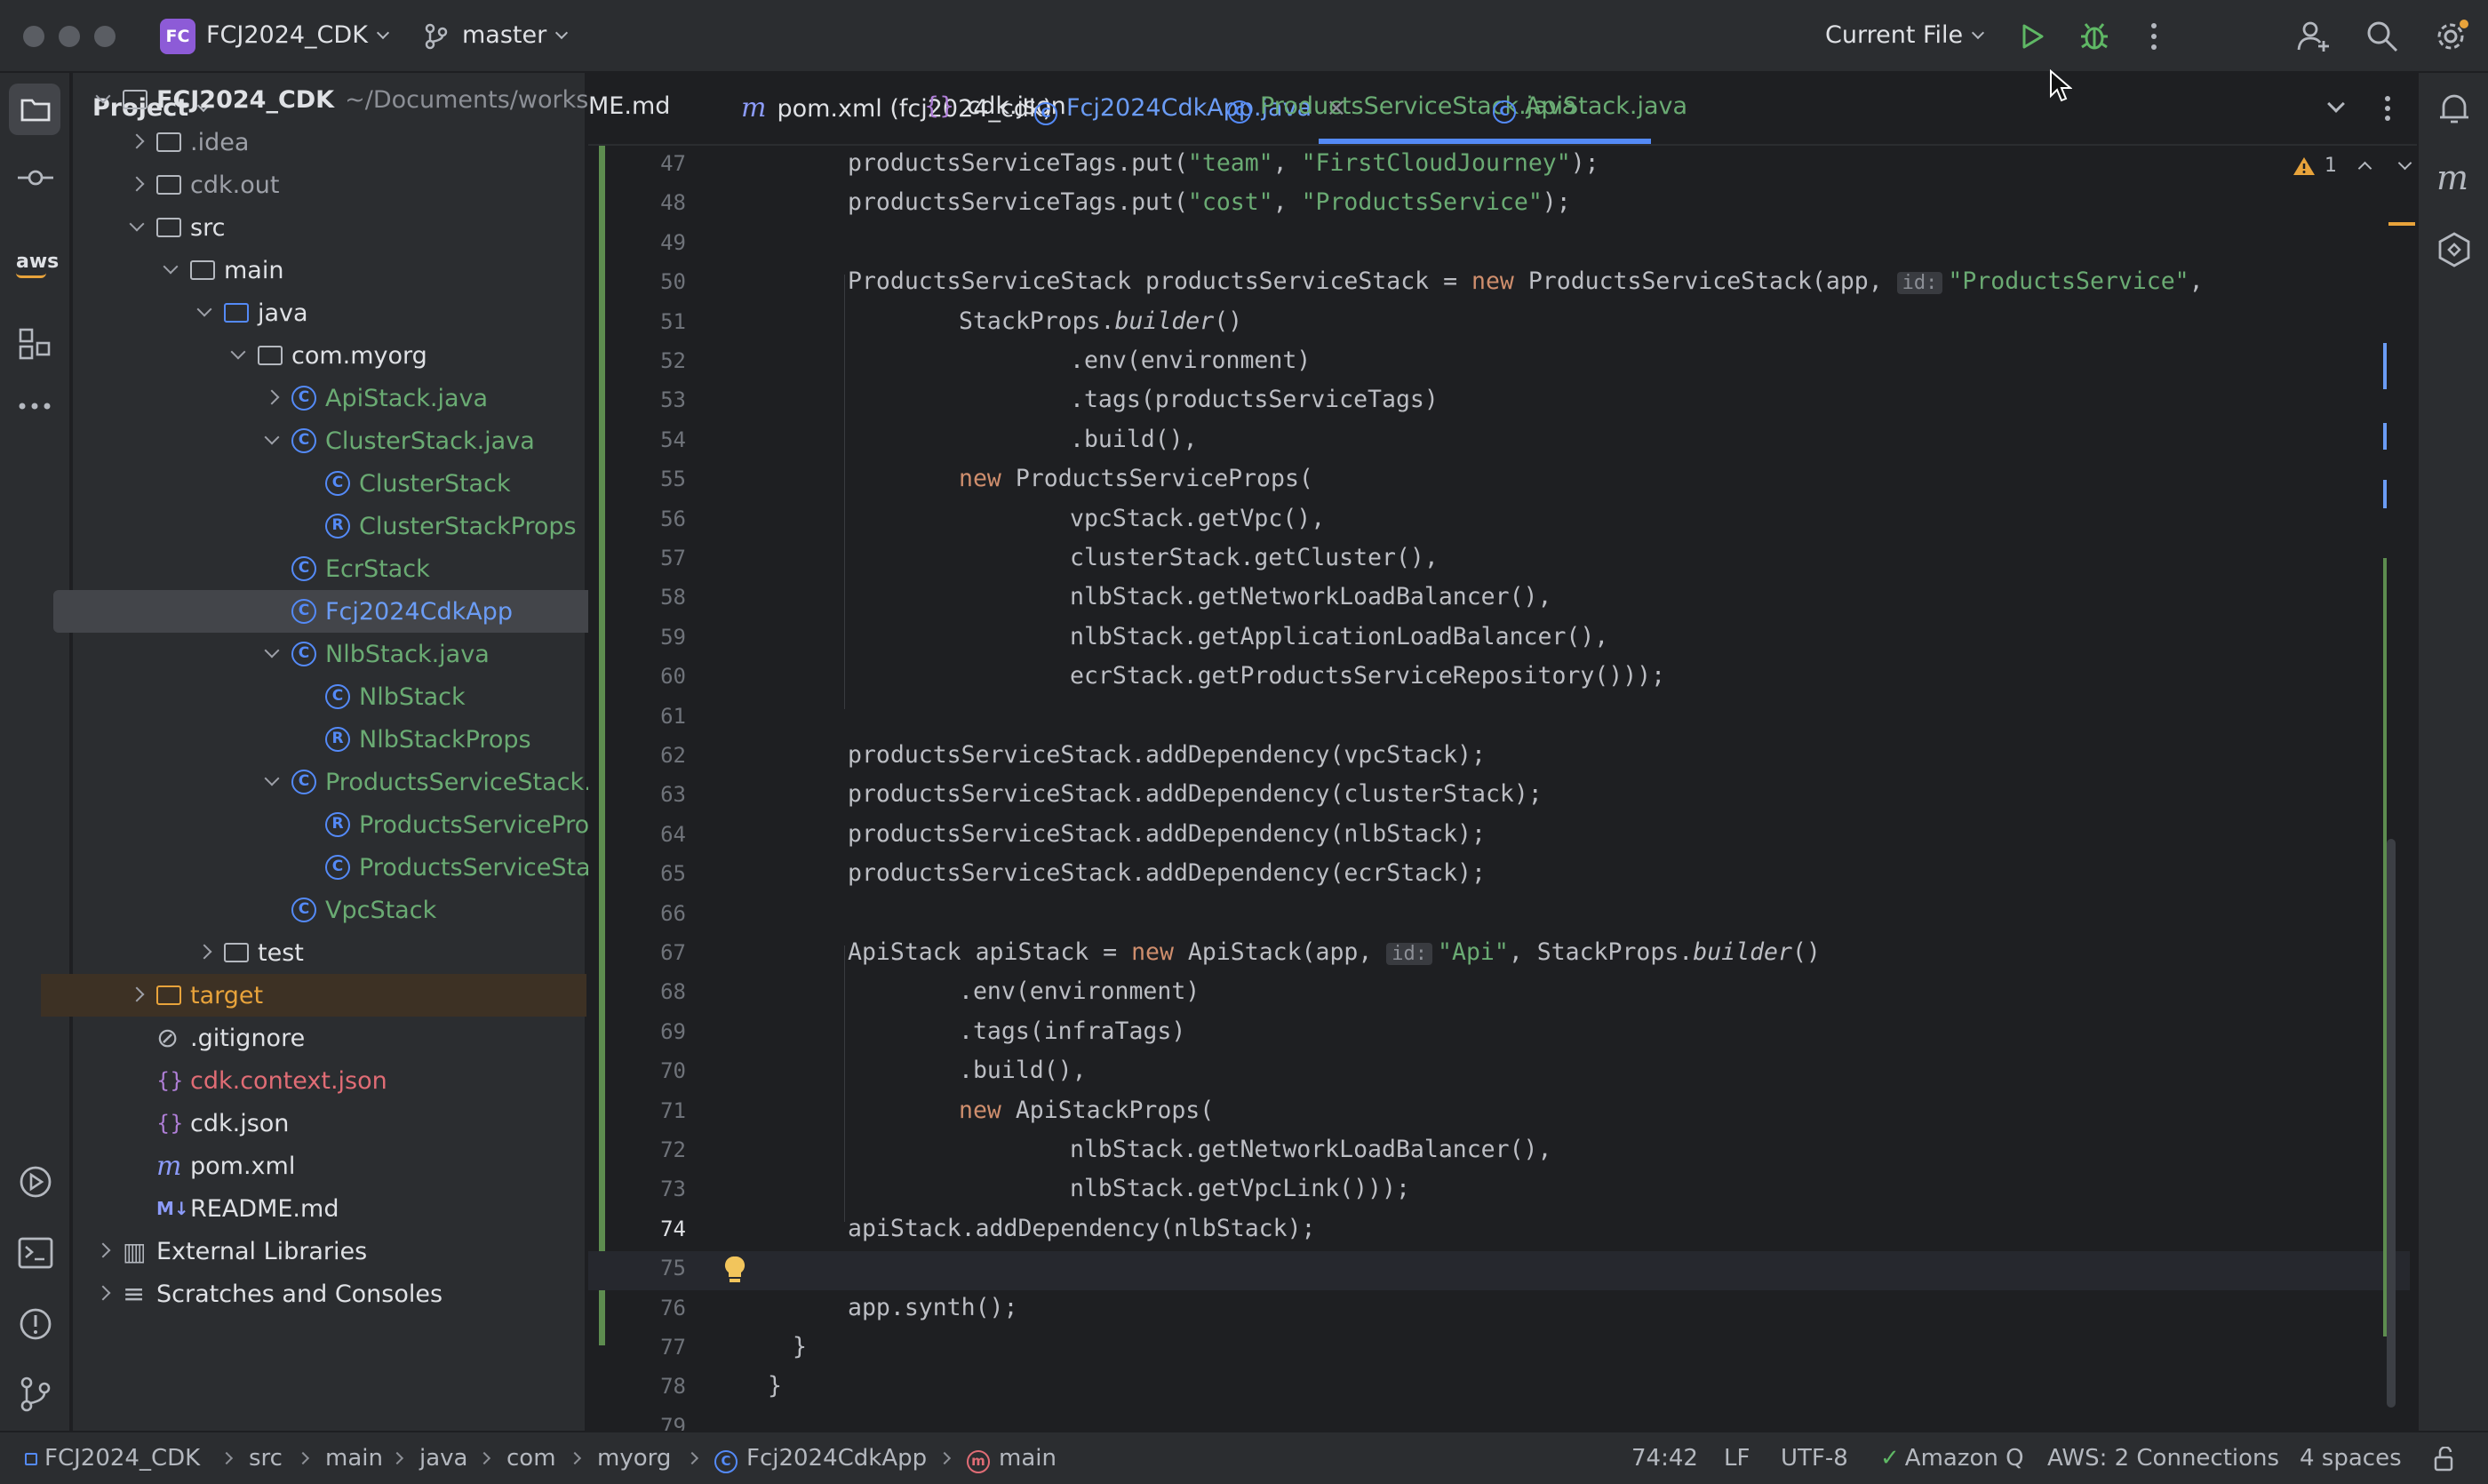 The width and height of the screenshot is (2488, 1484). What do you see at coordinates (266, 1458) in the screenshot?
I see `breadcrumb-item: src` at bounding box center [266, 1458].